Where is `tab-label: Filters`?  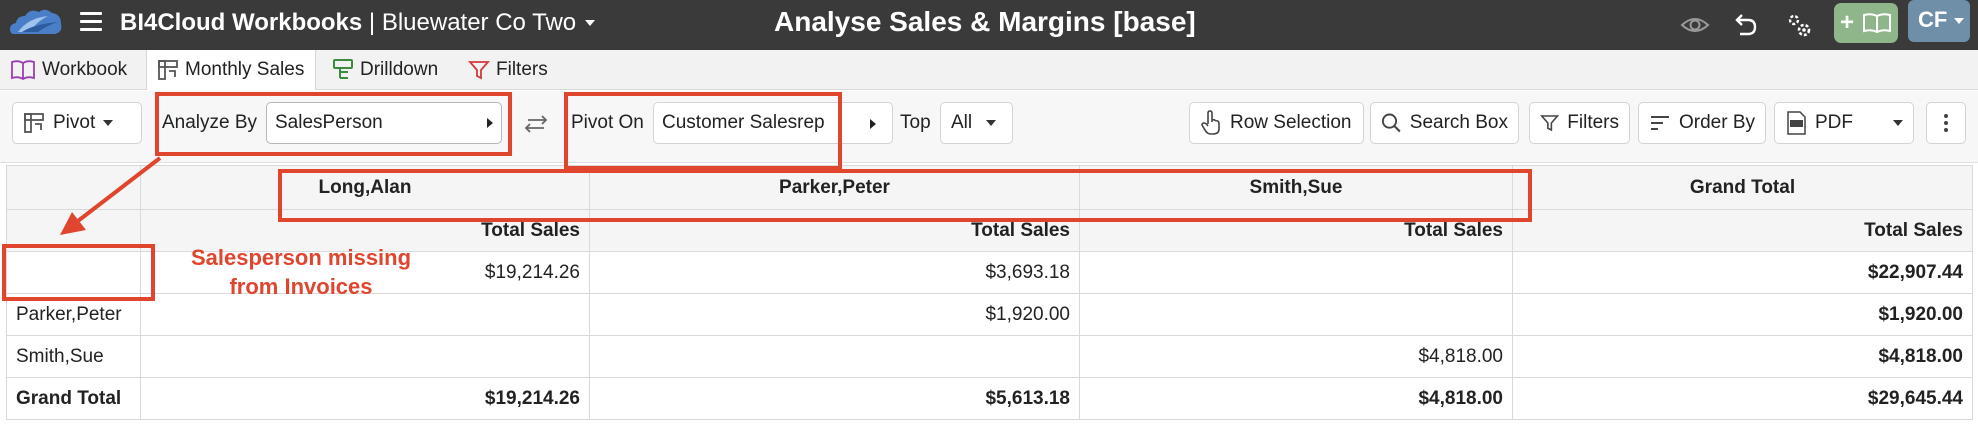
tab-label: Filters is located at coordinates (522, 69).